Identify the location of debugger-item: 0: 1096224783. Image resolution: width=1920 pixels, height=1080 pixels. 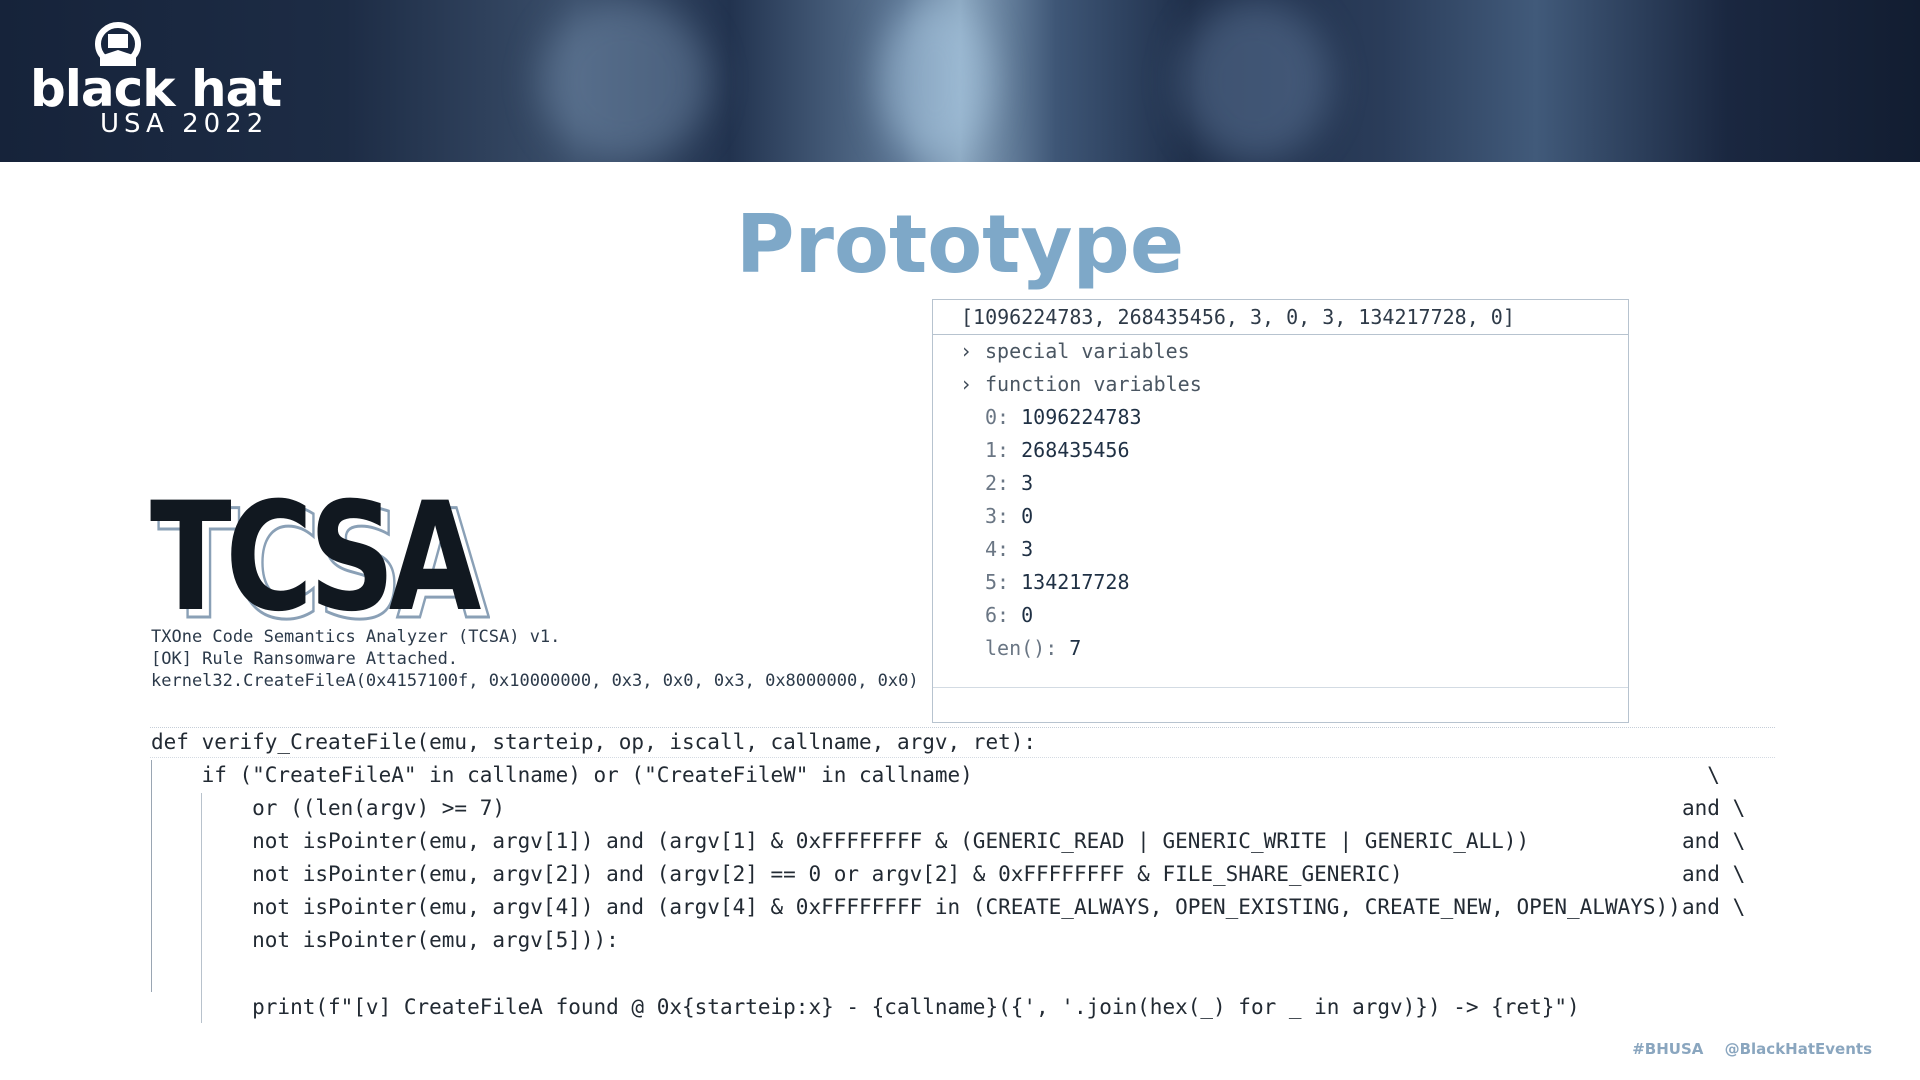
(1280, 417).